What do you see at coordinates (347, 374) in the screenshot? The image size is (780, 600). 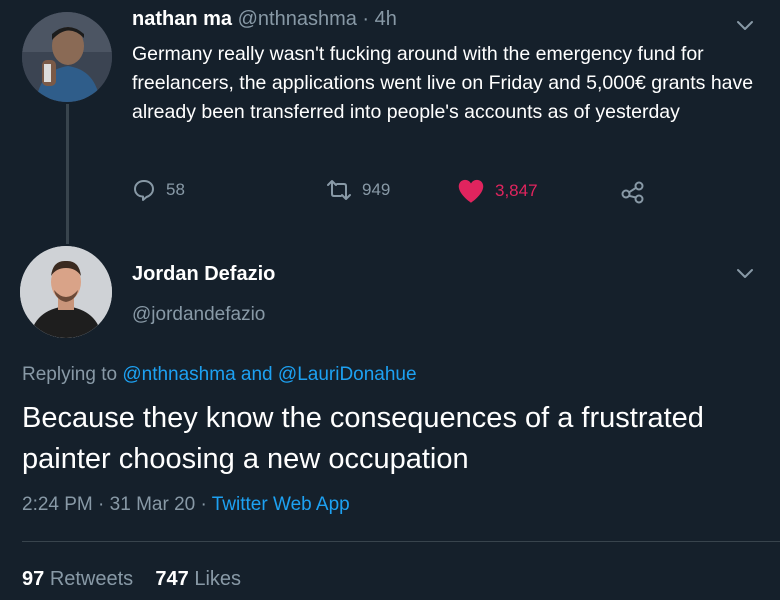 I see `reply-mention-lauridonahue: @LauriDonahue` at bounding box center [347, 374].